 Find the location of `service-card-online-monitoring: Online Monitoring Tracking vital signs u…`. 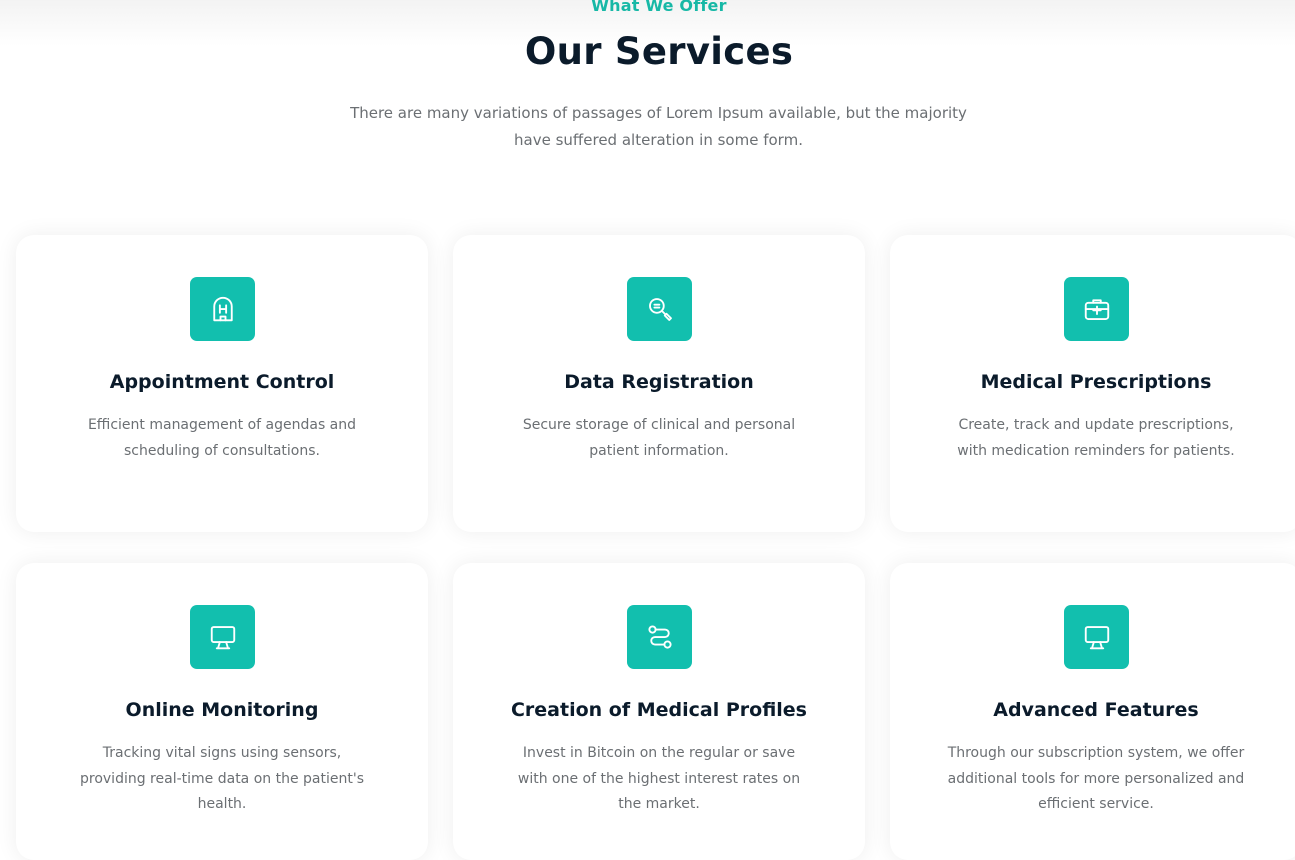

service-card-online-monitoring: Online Monitoring Tracking vital signs u… is located at coordinates (222, 711).